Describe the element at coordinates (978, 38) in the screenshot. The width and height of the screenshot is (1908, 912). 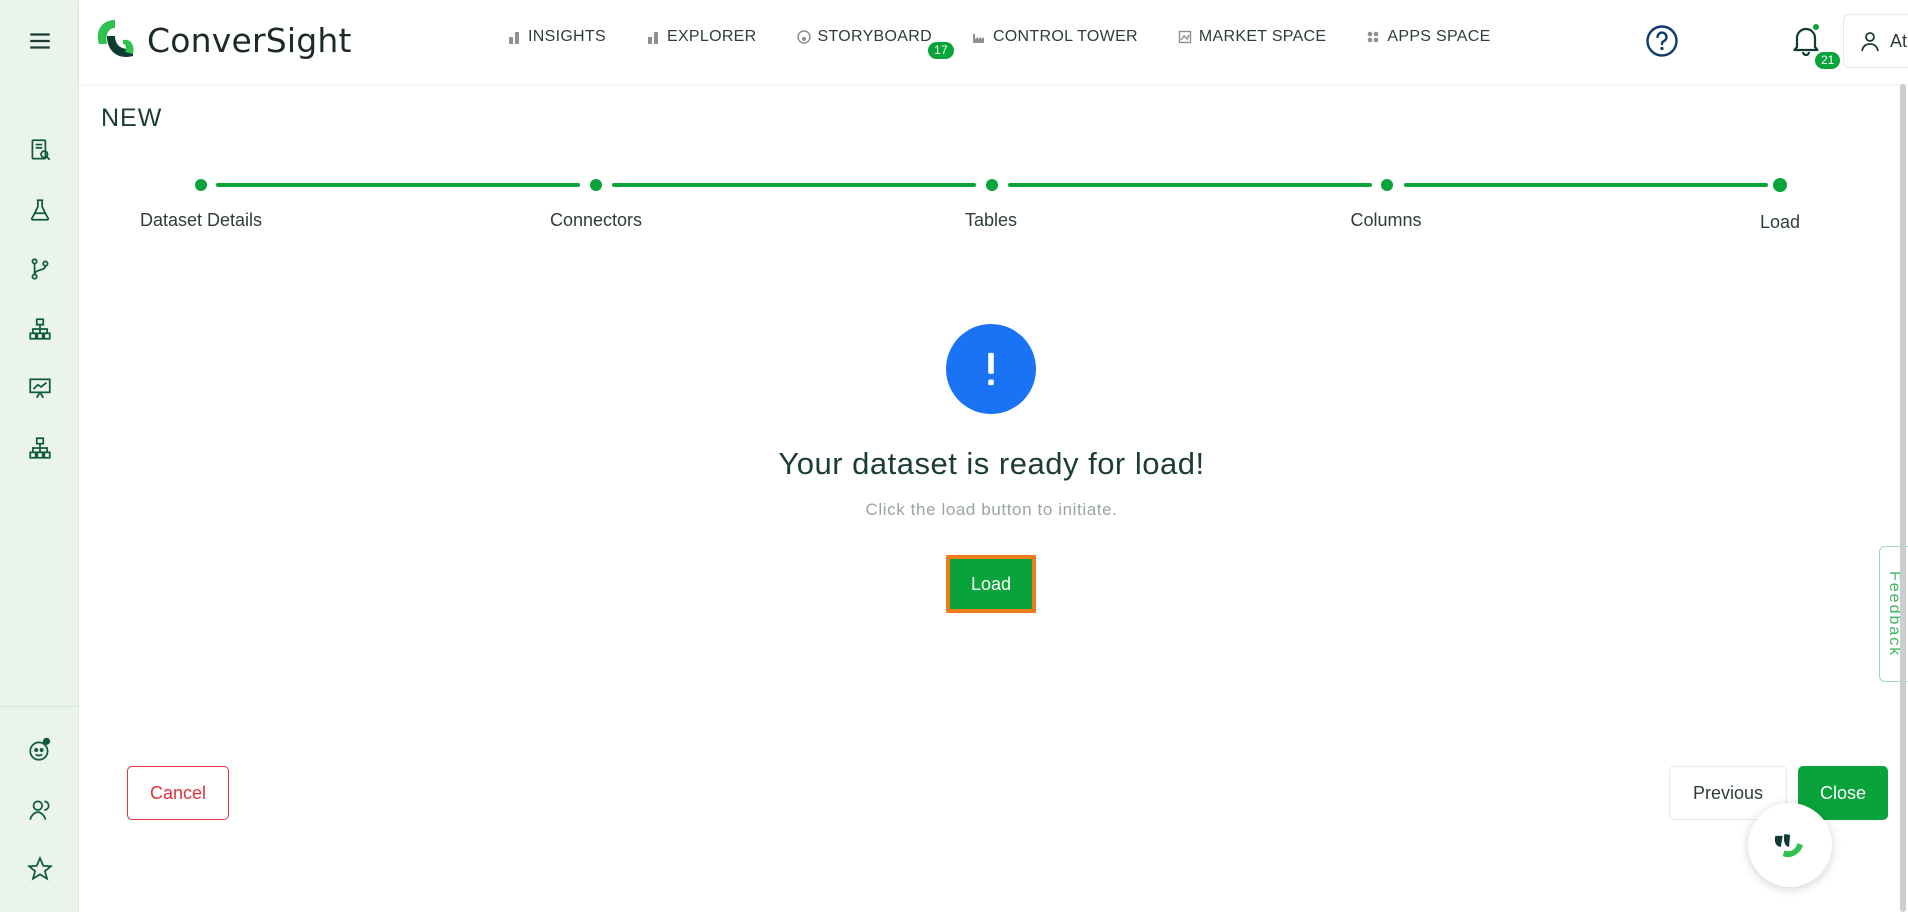
I see `factory-icon` at that location.